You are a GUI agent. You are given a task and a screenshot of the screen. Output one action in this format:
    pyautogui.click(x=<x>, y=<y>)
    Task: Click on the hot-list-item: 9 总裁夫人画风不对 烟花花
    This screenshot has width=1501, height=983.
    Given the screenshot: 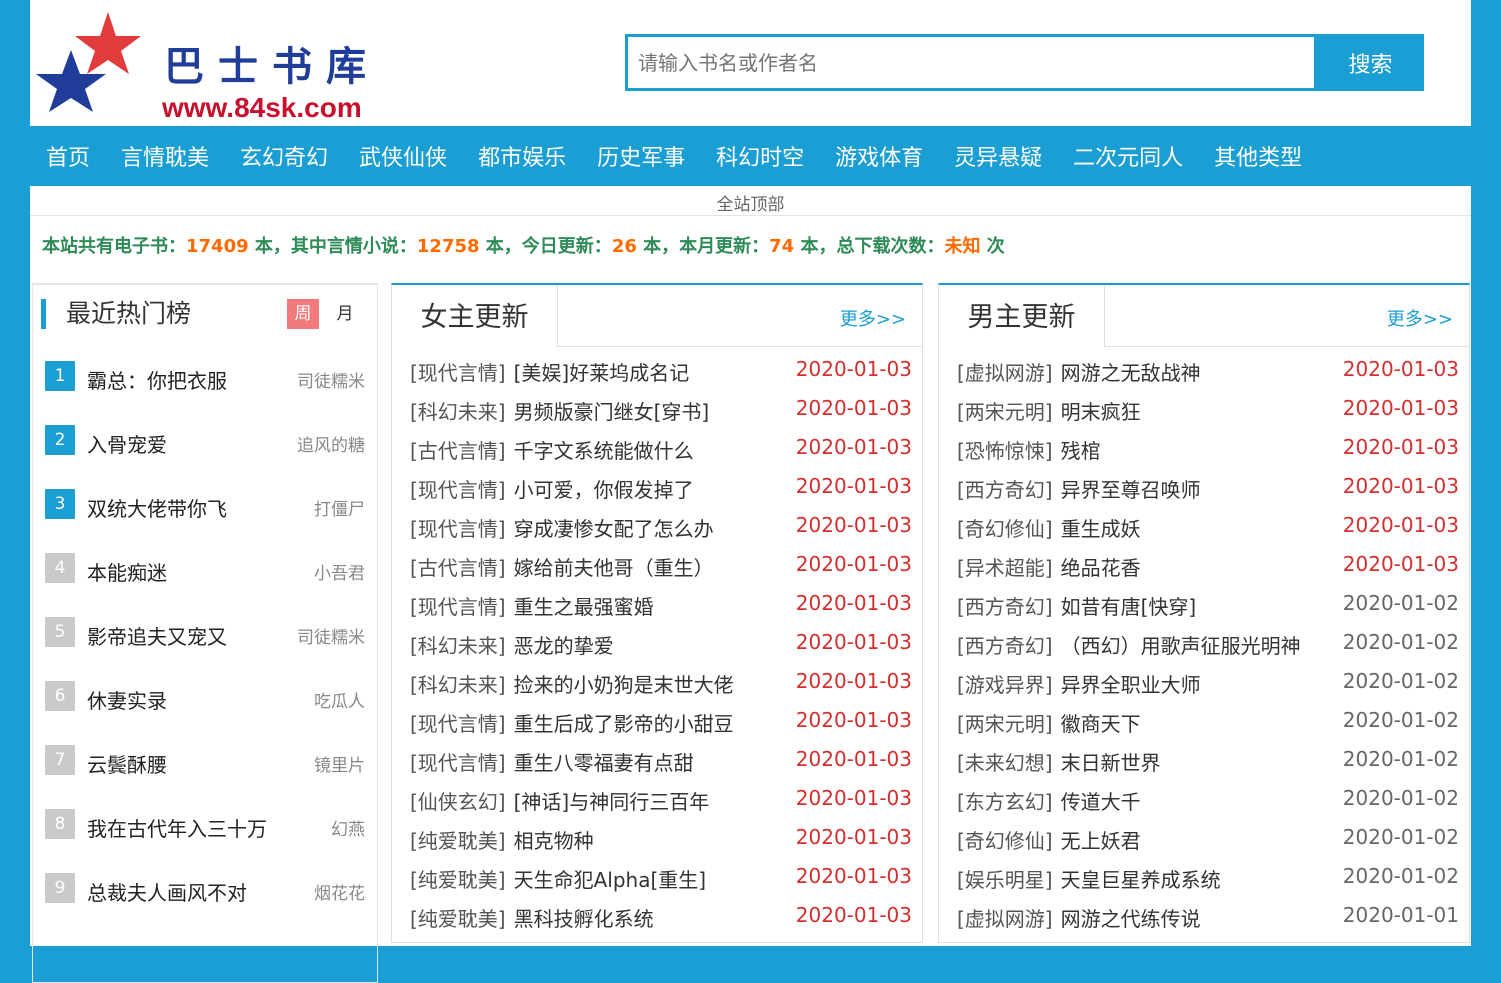 What is the action you would take?
    pyautogui.click(x=205, y=889)
    